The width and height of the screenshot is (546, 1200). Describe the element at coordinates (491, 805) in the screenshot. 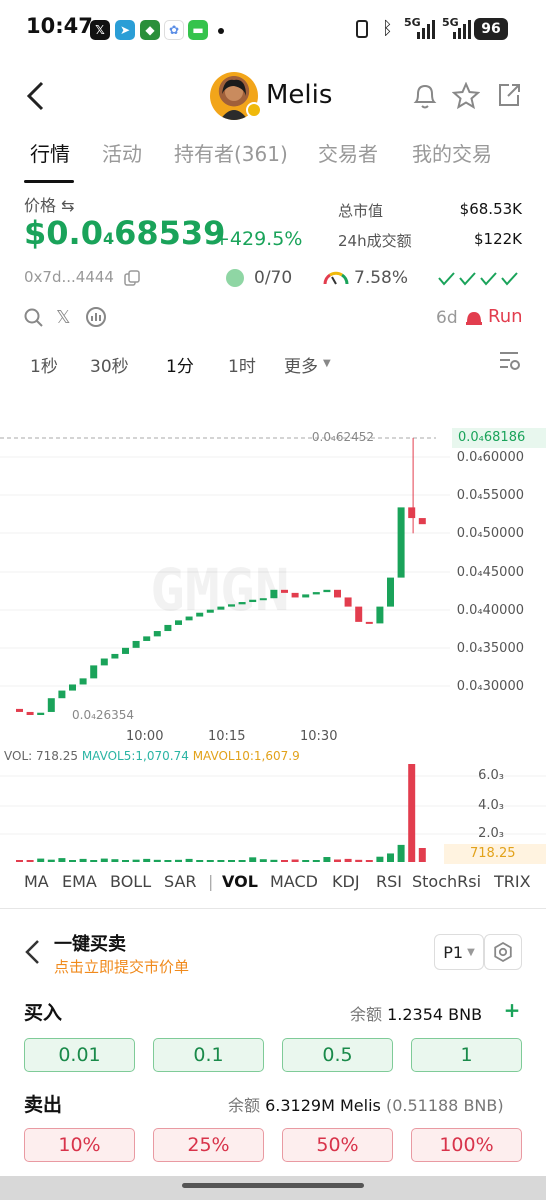

I see `vol-tick-1: 4.0₃` at that location.